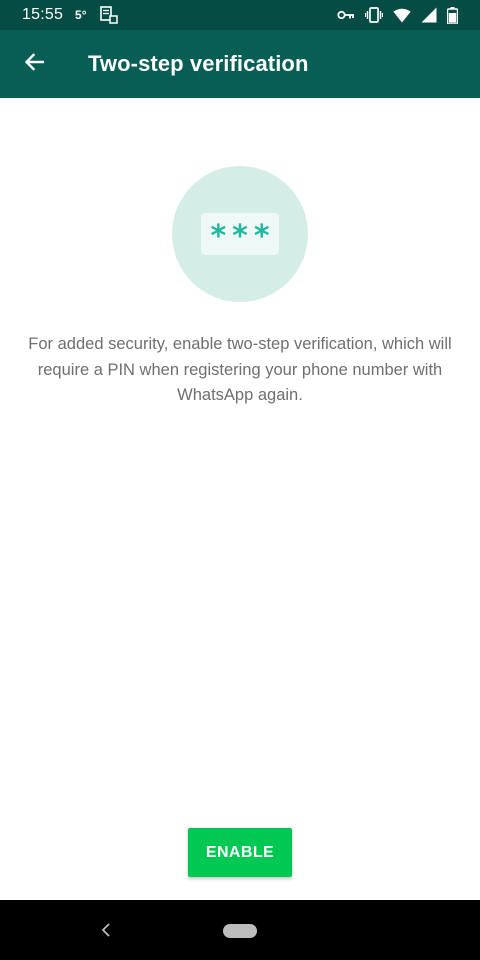  I want to click on nav-back-icon, so click(106, 930).